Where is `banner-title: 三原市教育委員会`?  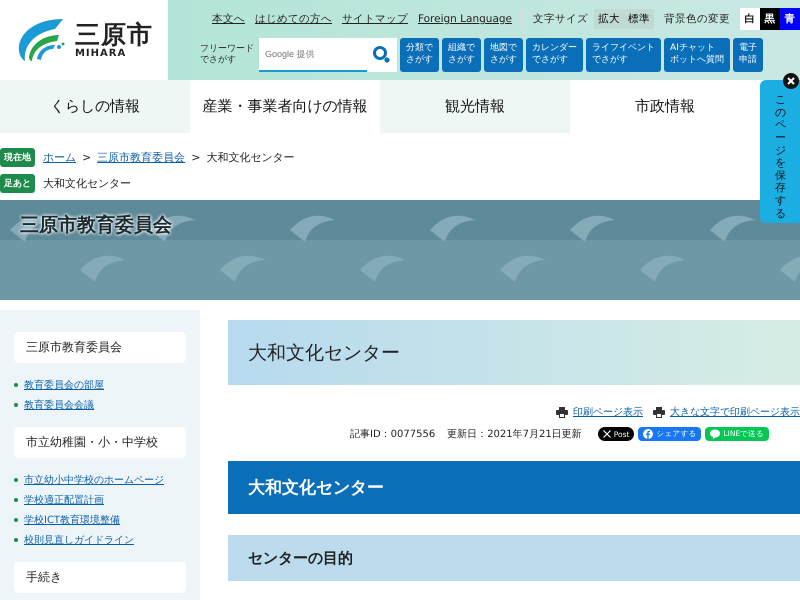
banner-title: 三原市教育委員会 is located at coordinates (96, 225).